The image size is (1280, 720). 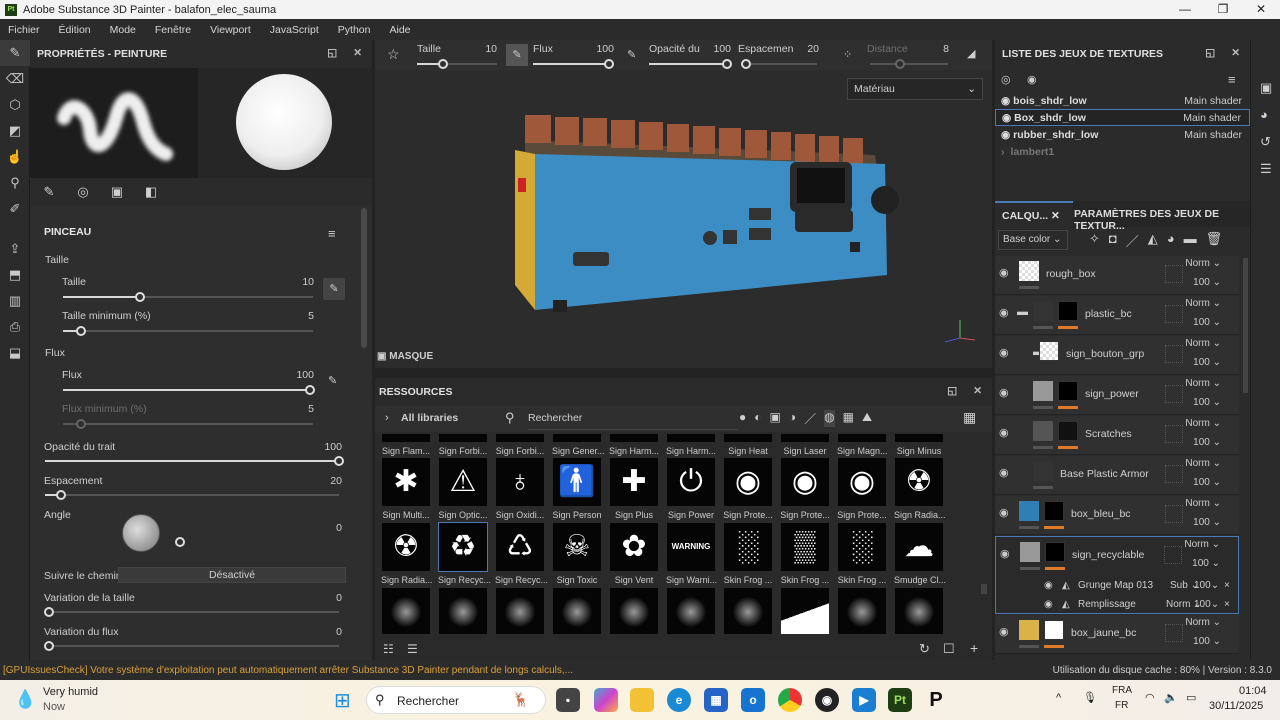 What do you see at coordinates (332, 53) in the screenshot?
I see `float-icon: ◱` at bounding box center [332, 53].